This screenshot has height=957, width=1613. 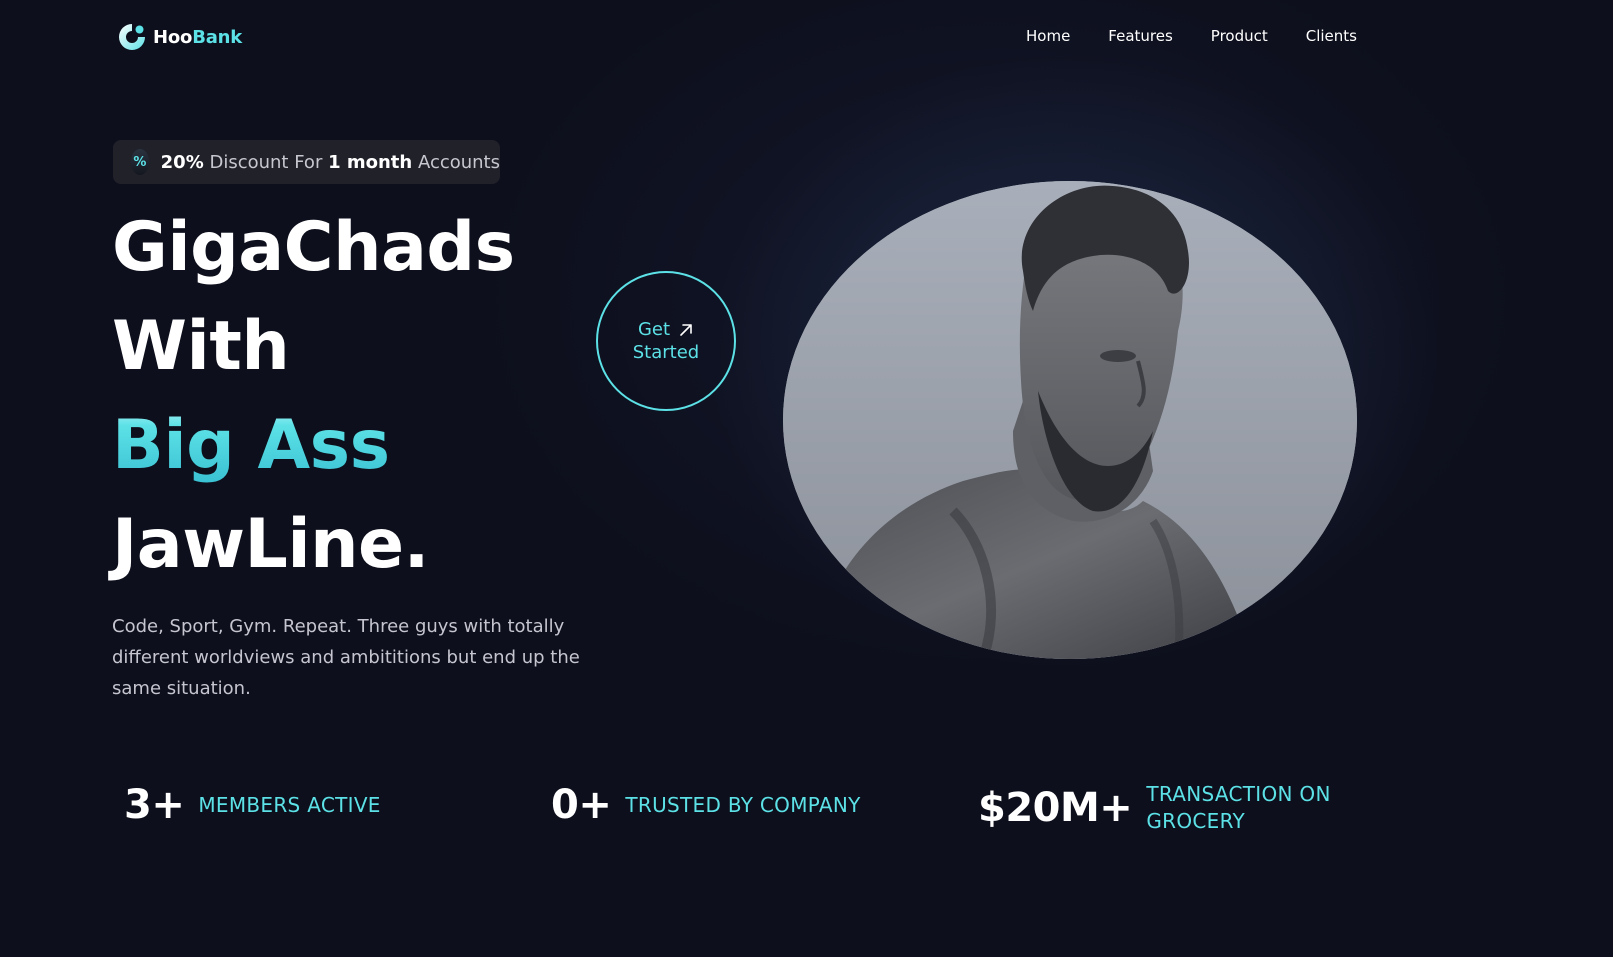 I want to click on logo-text: HooBank, so click(x=197, y=37).